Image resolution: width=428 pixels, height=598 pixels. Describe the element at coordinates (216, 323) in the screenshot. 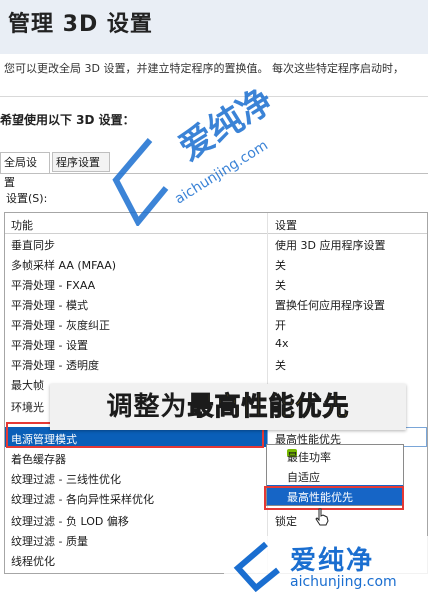

I see `table-row: 平滑处理 - 灰度纠正 开` at that location.